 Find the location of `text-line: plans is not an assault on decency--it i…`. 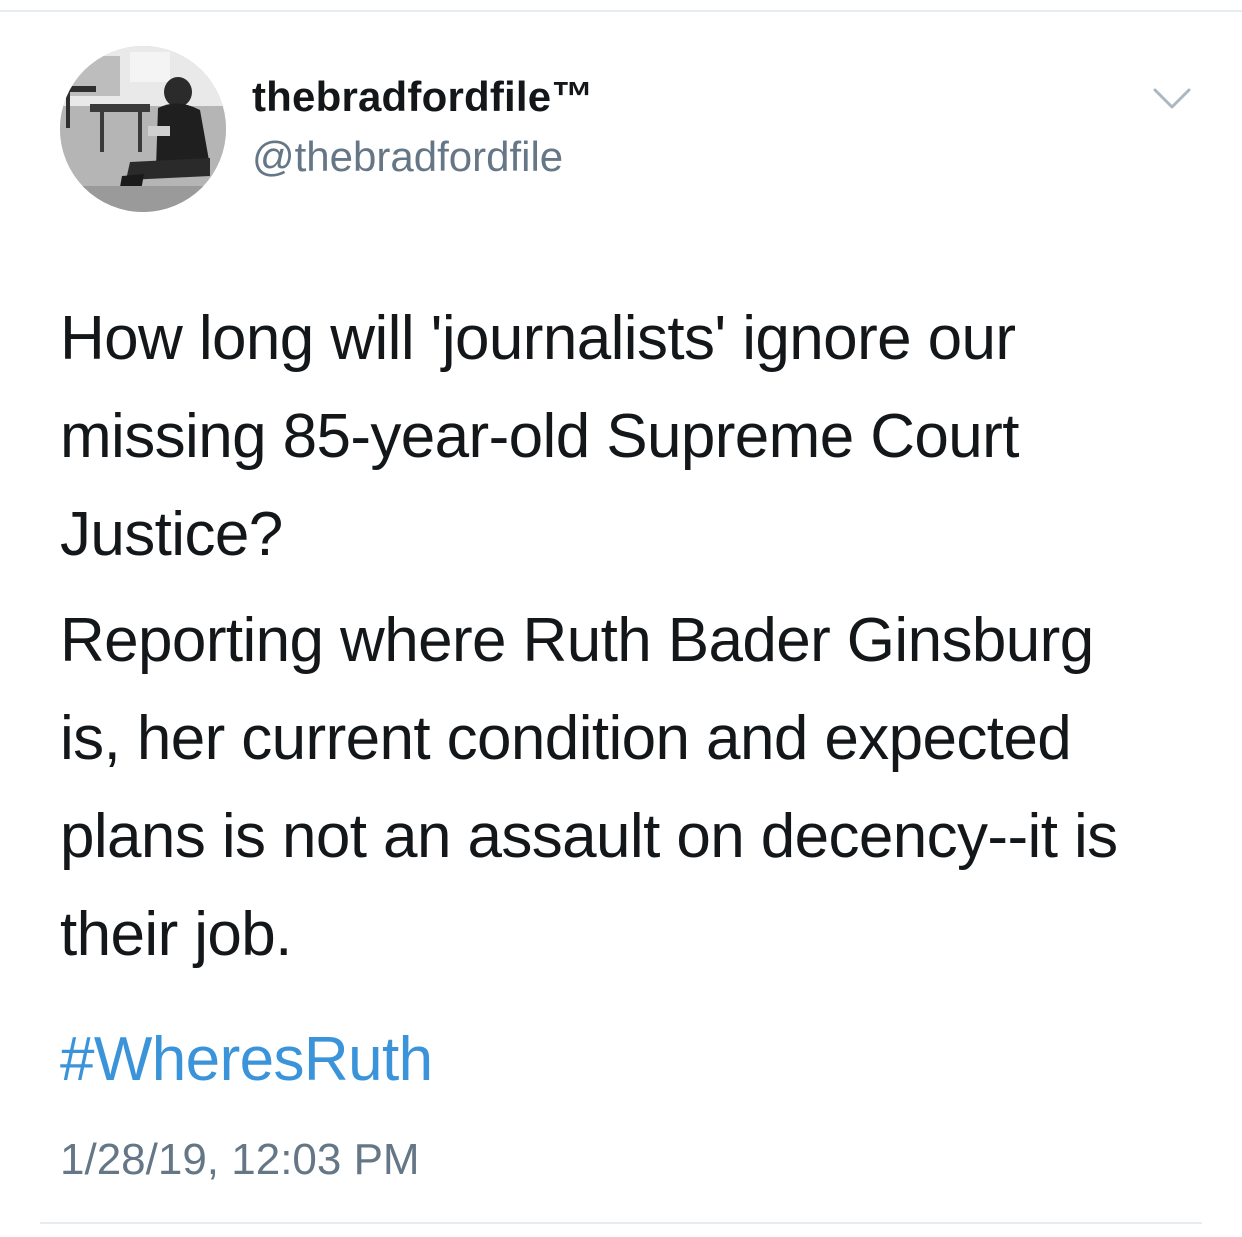

text-line: plans is not an assault on decency--it i… is located at coordinates (589, 836).